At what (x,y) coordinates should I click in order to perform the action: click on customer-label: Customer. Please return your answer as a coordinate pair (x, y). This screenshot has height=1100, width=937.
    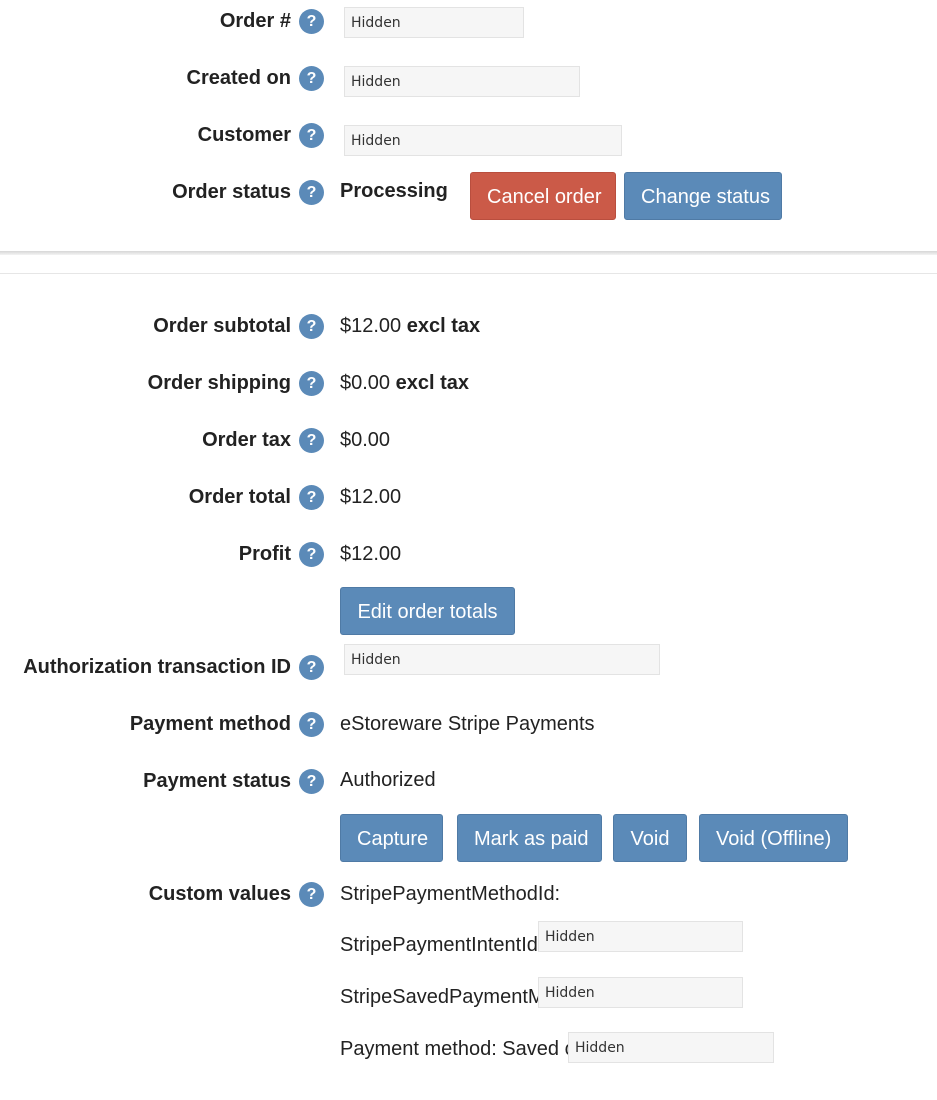
    Looking at the image, I should click on (244, 135).